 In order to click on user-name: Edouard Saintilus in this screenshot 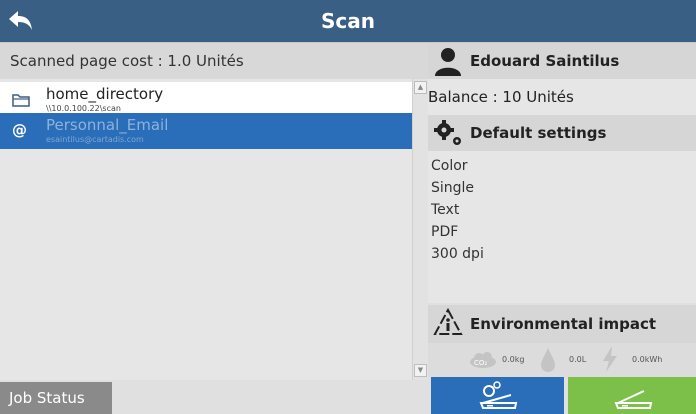, I will do `click(545, 61)`.